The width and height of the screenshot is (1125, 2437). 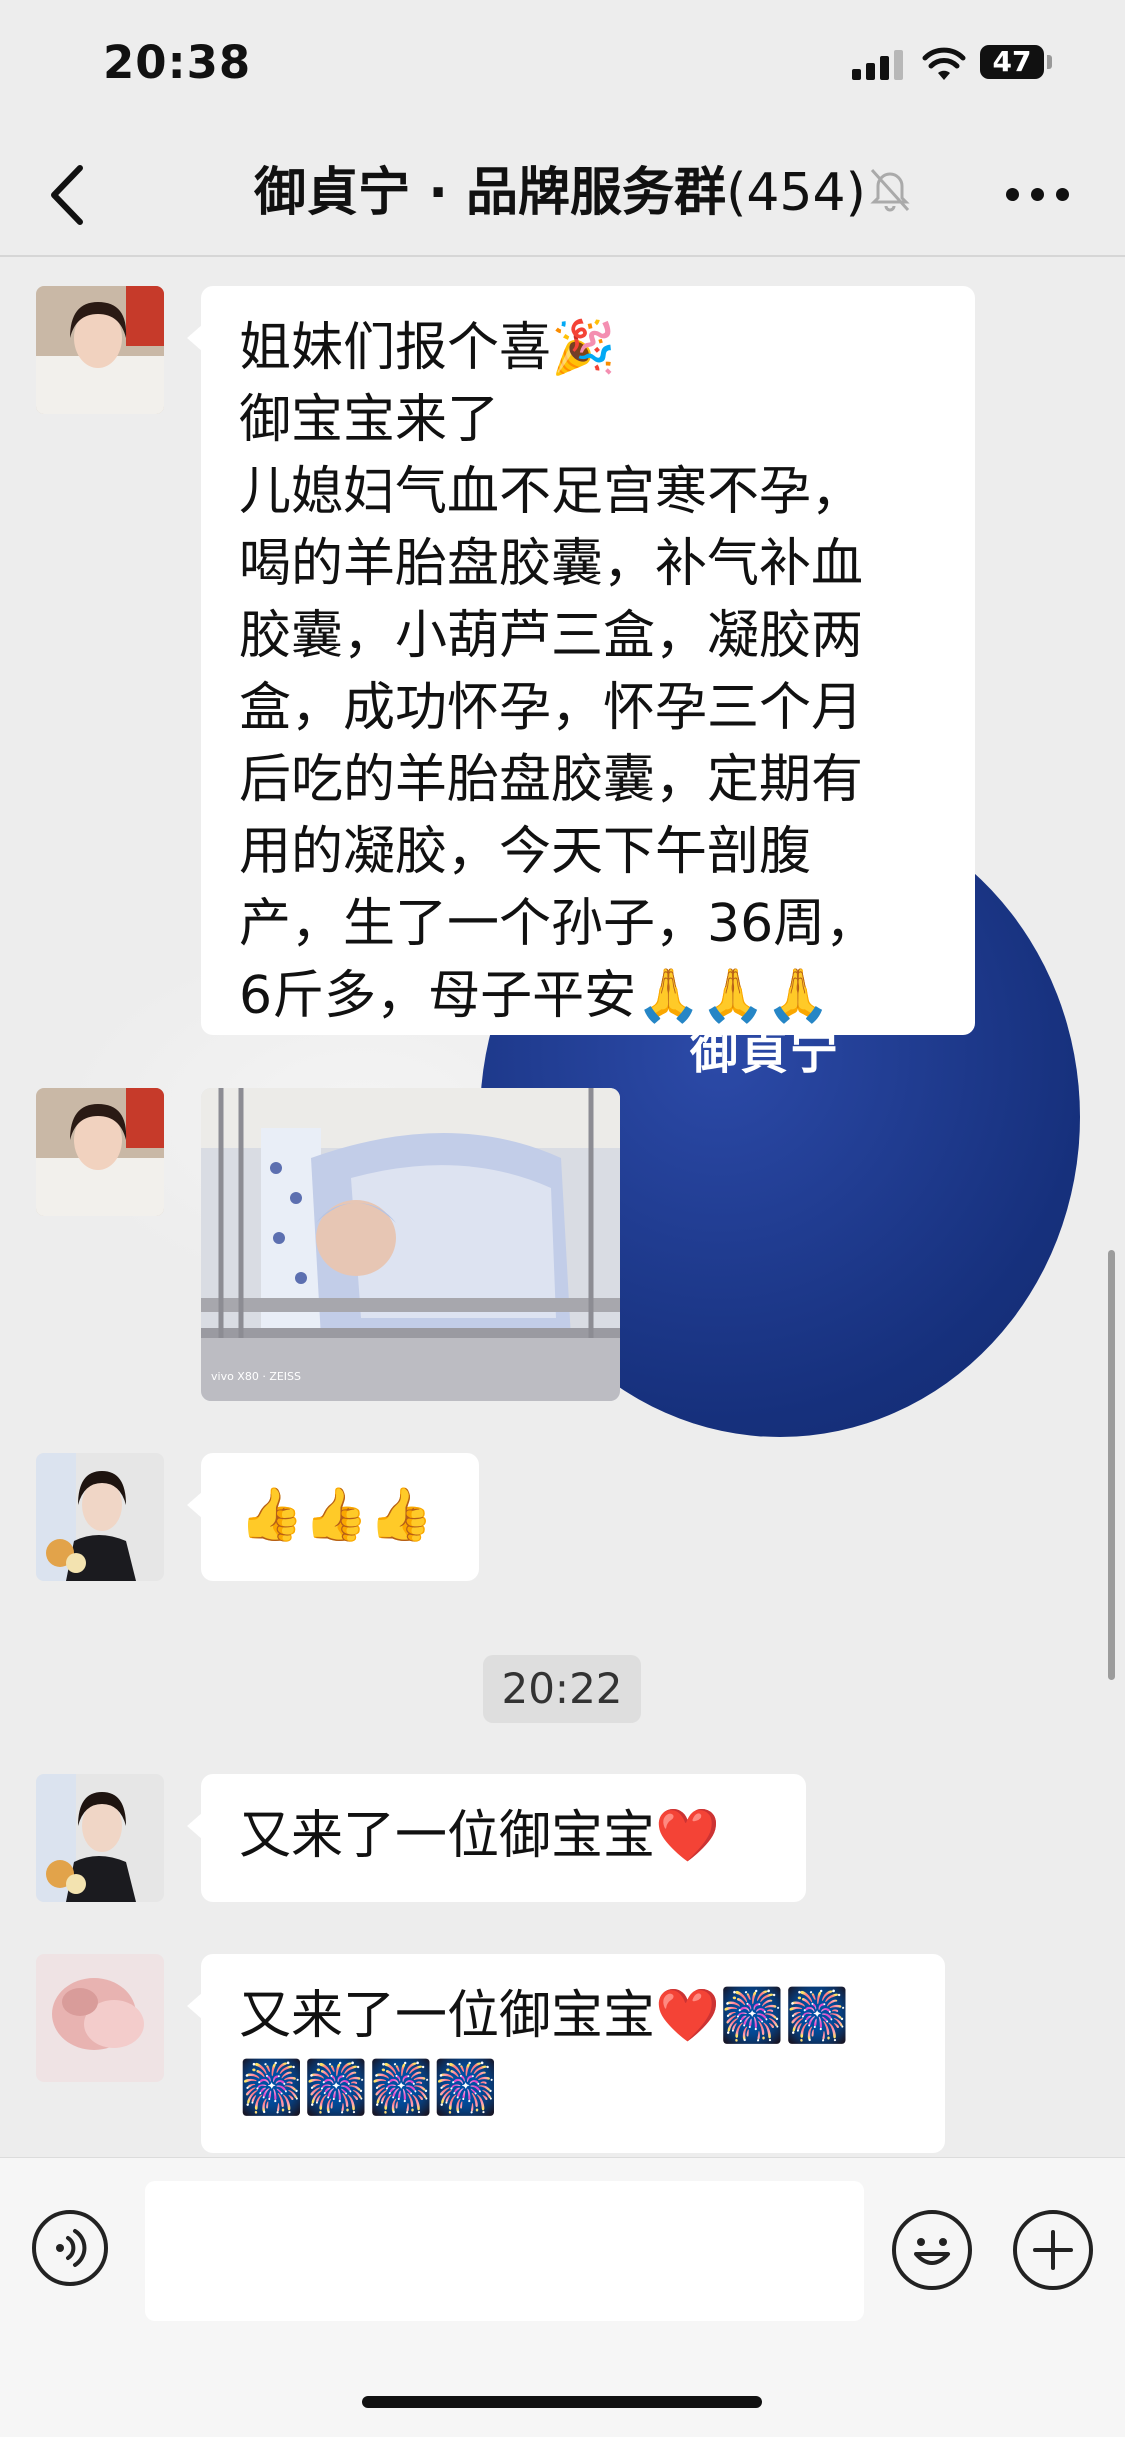 What do you see at coordinates (336, 1515) in the screenshot?
I see `message-text: 👍👍👍` at bounding box center [336, 1515].